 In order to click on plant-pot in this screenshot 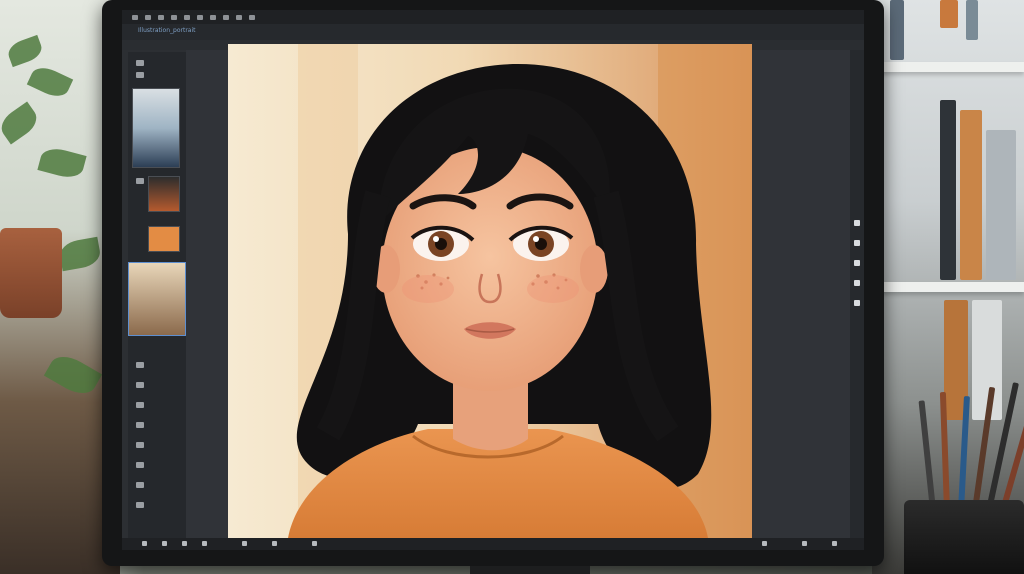, I will do `click(31, 273)`.